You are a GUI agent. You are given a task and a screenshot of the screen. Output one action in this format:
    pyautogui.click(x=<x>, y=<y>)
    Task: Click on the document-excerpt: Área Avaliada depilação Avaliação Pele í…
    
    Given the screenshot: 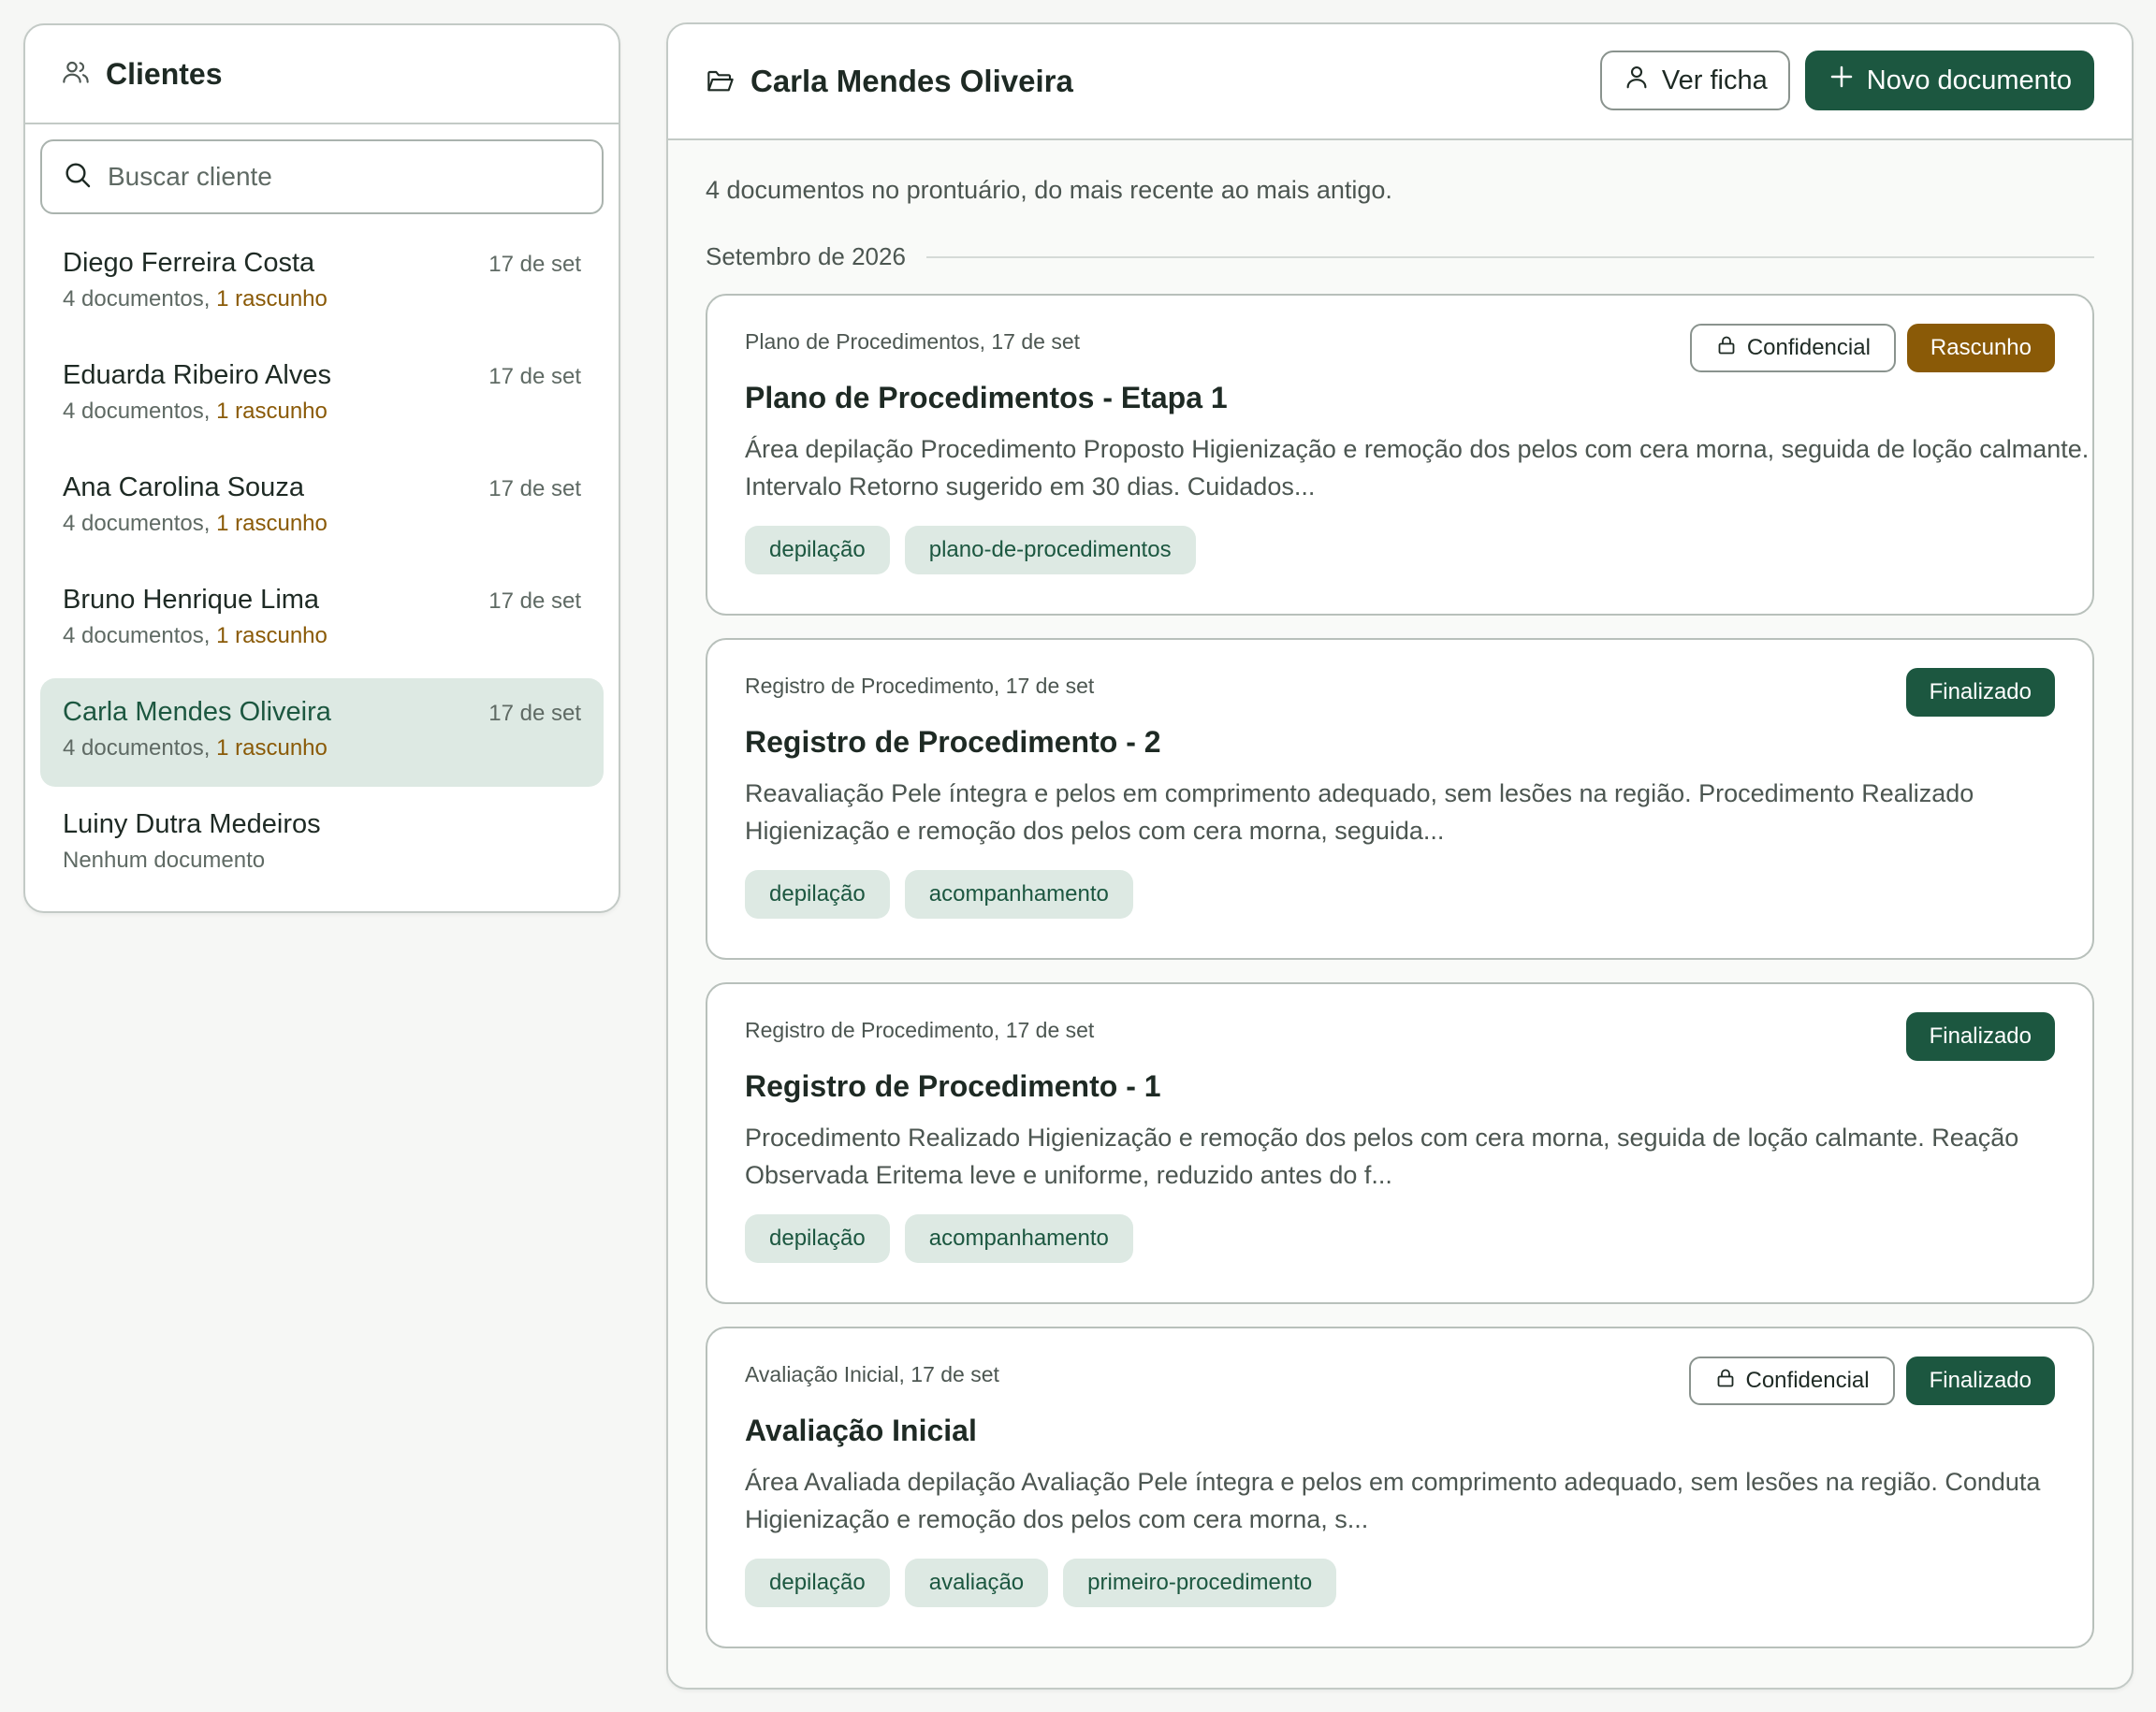 What is the action you would take?
    pyautogui.click(x=1393, y=1500)
    